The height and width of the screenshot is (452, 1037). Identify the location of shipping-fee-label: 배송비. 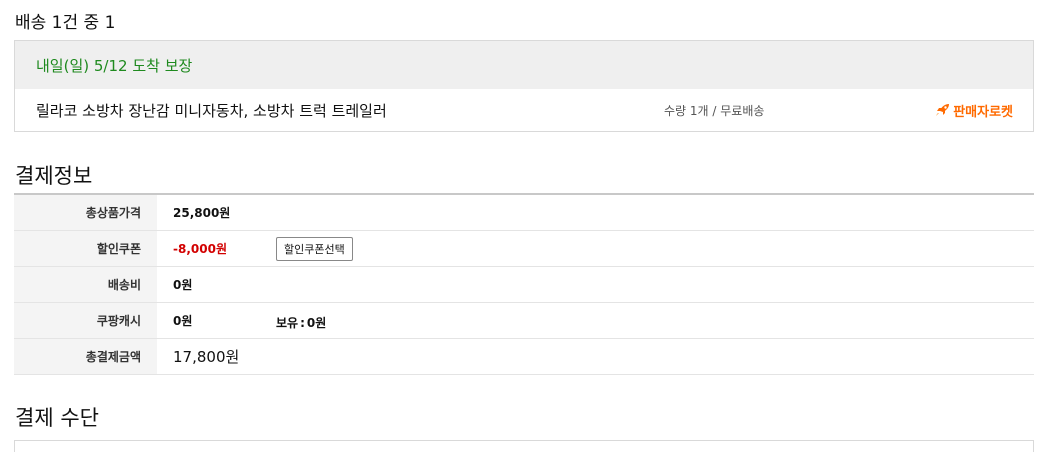
(85, 284).